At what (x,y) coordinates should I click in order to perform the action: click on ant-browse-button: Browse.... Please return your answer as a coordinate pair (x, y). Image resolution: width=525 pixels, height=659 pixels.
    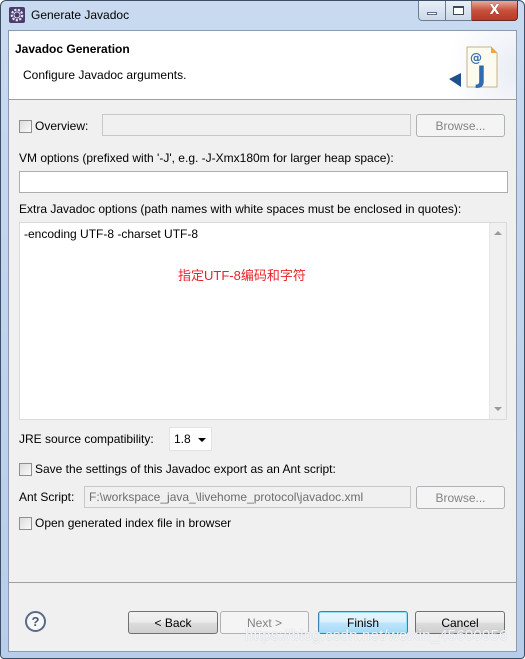
    Looking at the image, I should click on (460, 497).